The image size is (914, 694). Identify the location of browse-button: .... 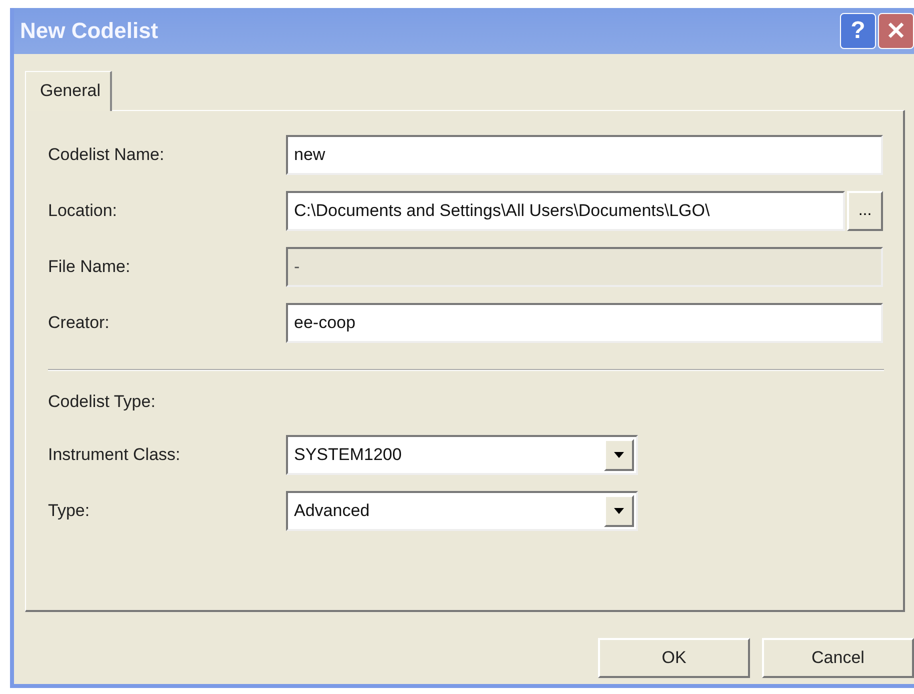
(865, 211).